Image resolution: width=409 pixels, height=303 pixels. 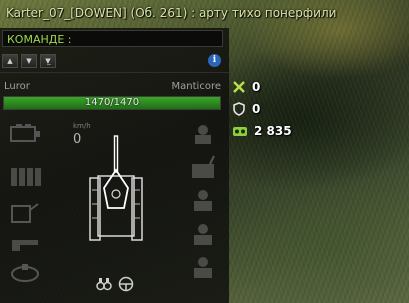 I want to click on steering-wheel-icon, so click(x=126, y=284).